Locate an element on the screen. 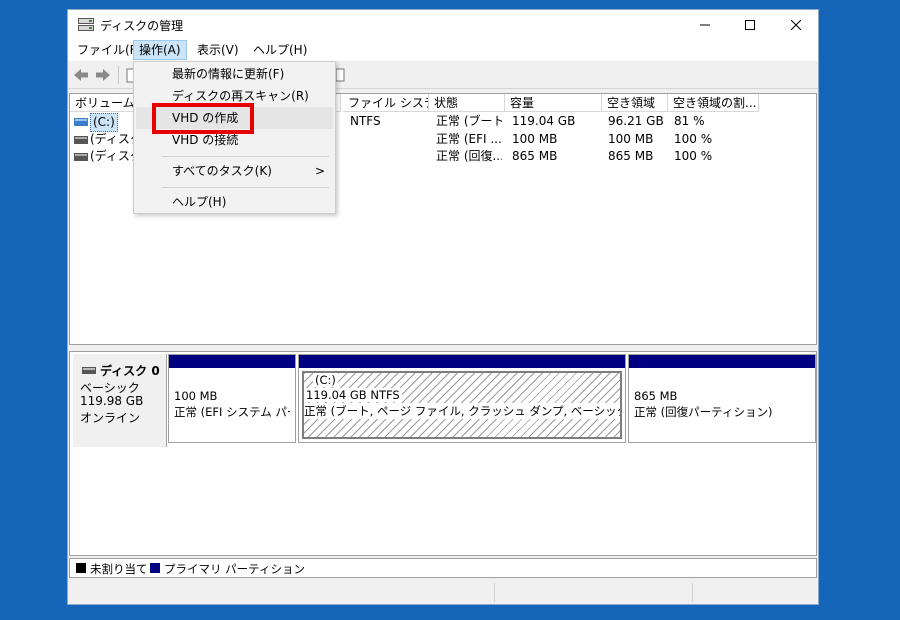 The image size is (900, 620). submenu-arrow-icon: > is located at coordinates (319, 171).